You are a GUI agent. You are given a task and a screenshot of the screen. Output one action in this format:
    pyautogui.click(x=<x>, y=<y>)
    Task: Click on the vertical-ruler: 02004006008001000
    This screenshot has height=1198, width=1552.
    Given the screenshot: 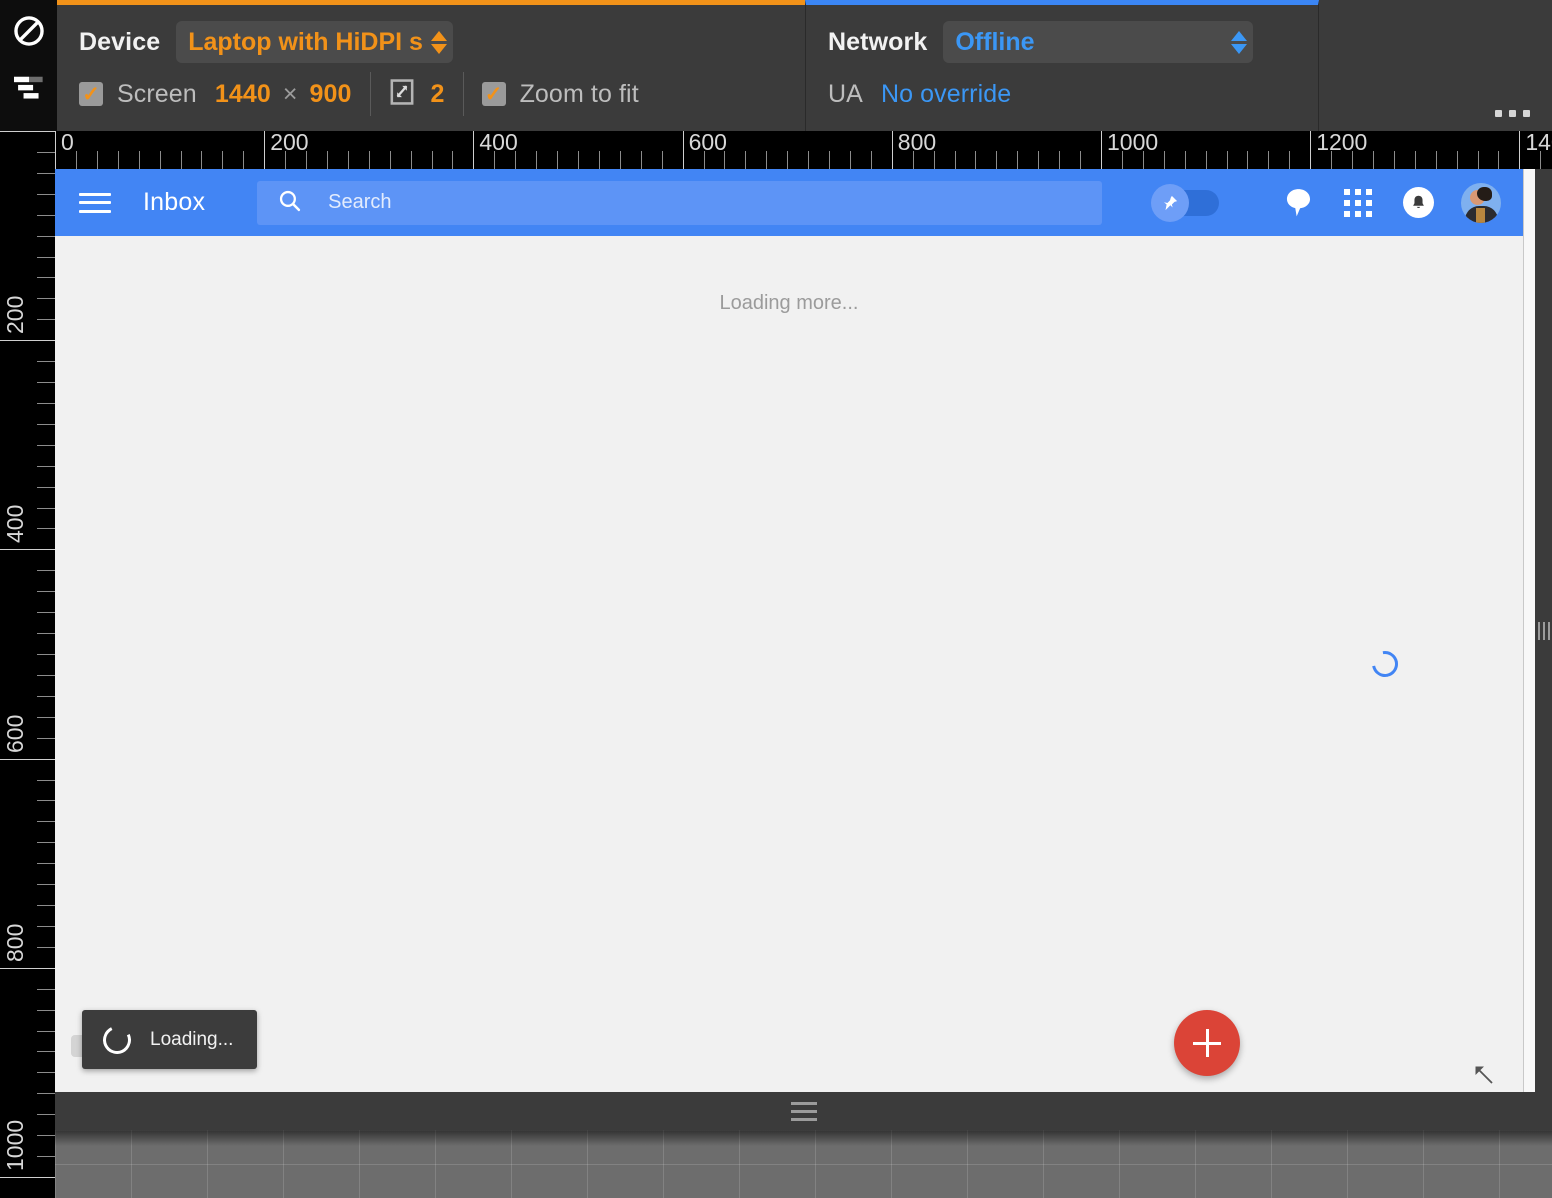 What is the action you would take?
    pyautogui.click(x=27, y=664)
    